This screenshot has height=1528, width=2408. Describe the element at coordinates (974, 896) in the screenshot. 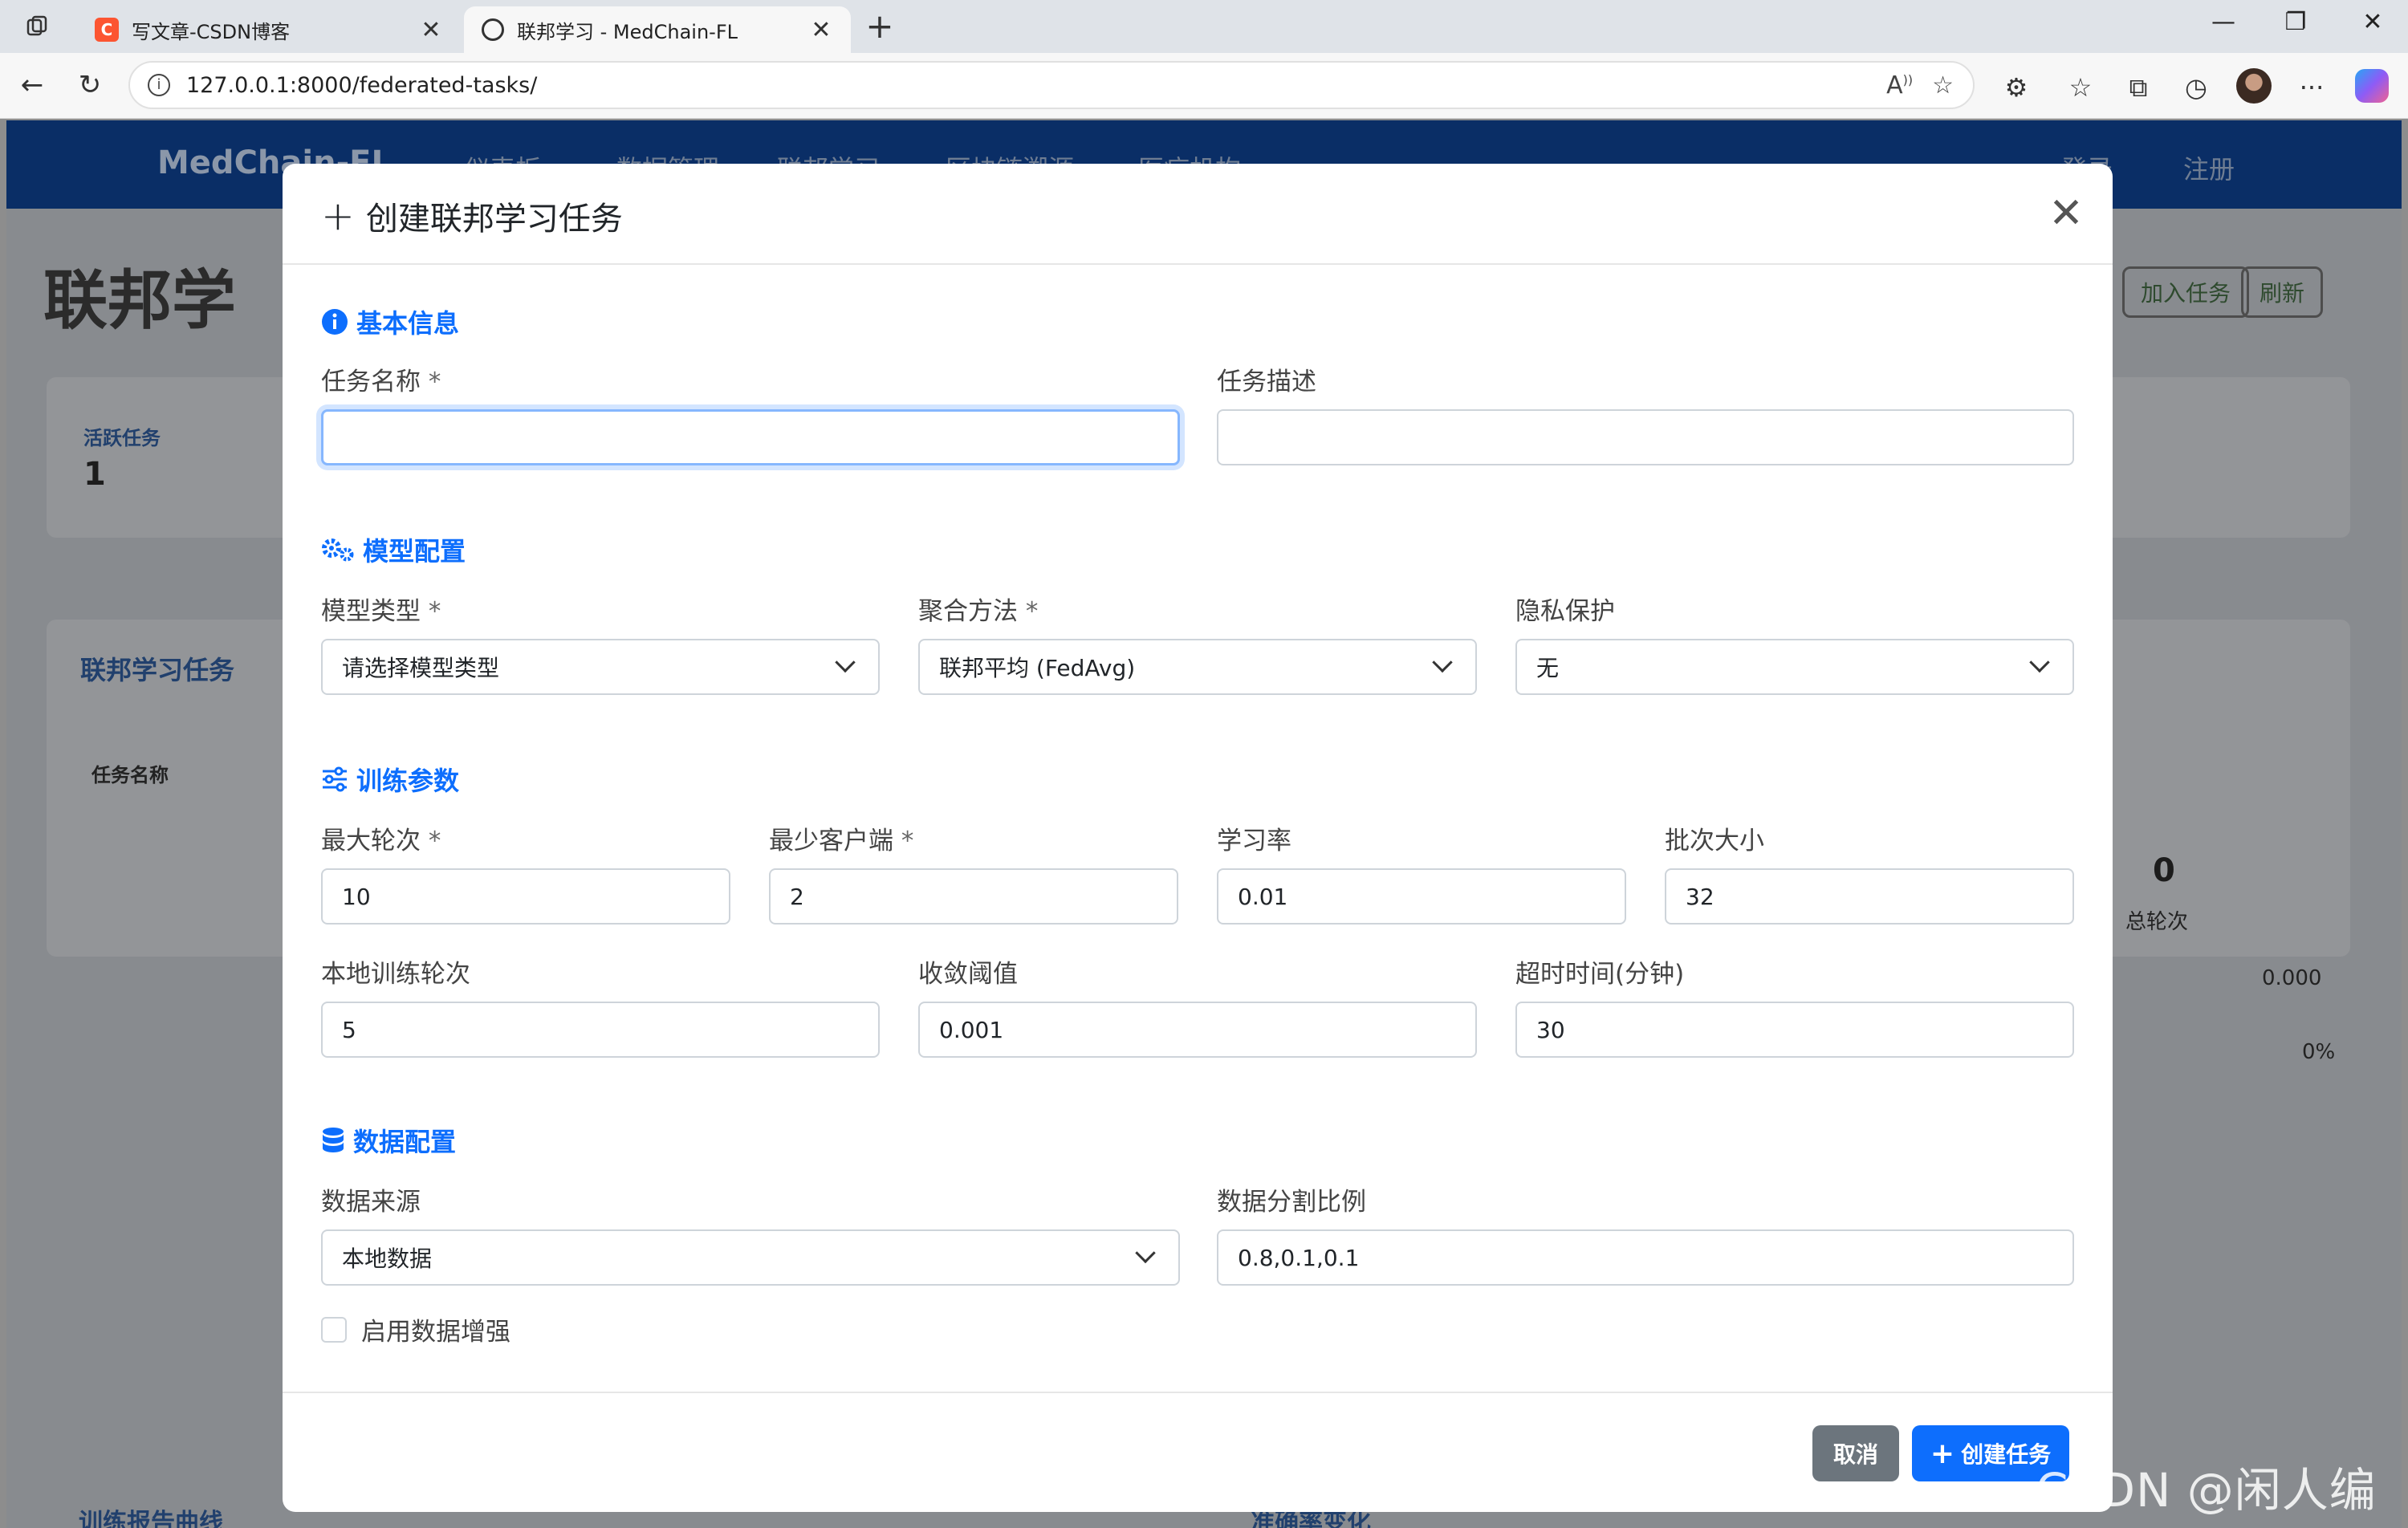

I see `min-clients-input: 2` at that location.